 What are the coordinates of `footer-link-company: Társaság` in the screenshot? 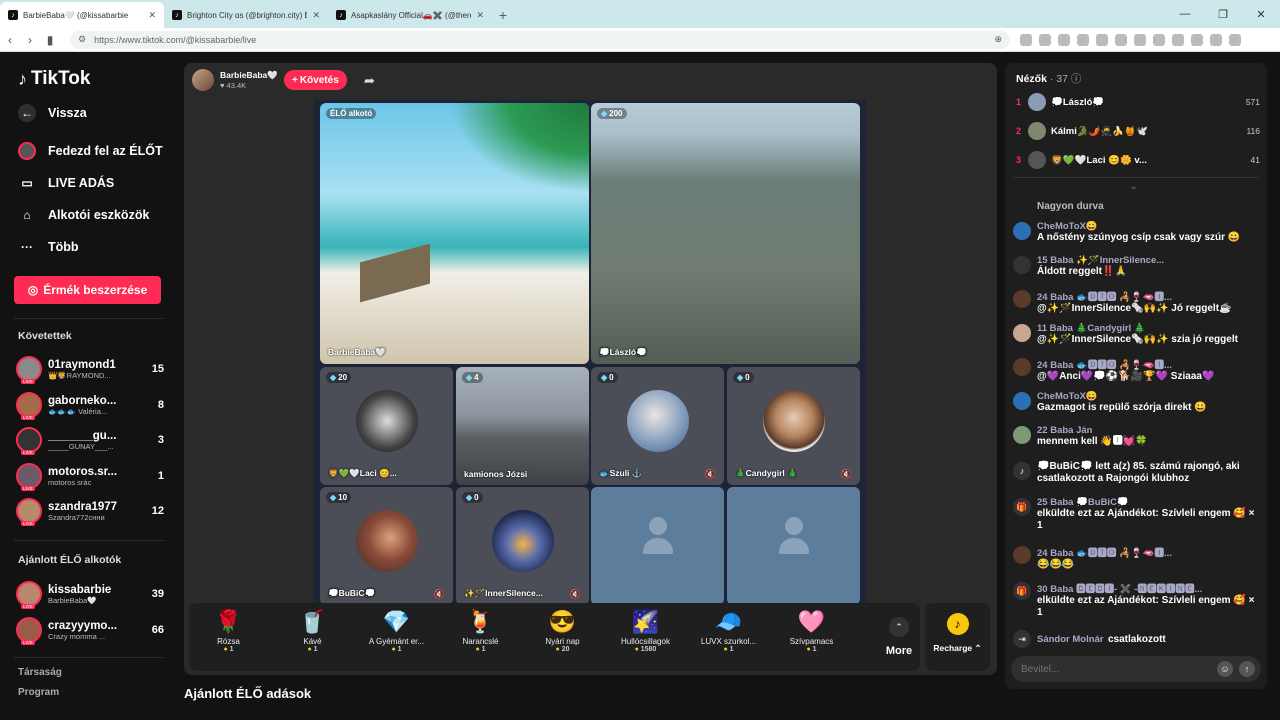 It's located at (40, 672).